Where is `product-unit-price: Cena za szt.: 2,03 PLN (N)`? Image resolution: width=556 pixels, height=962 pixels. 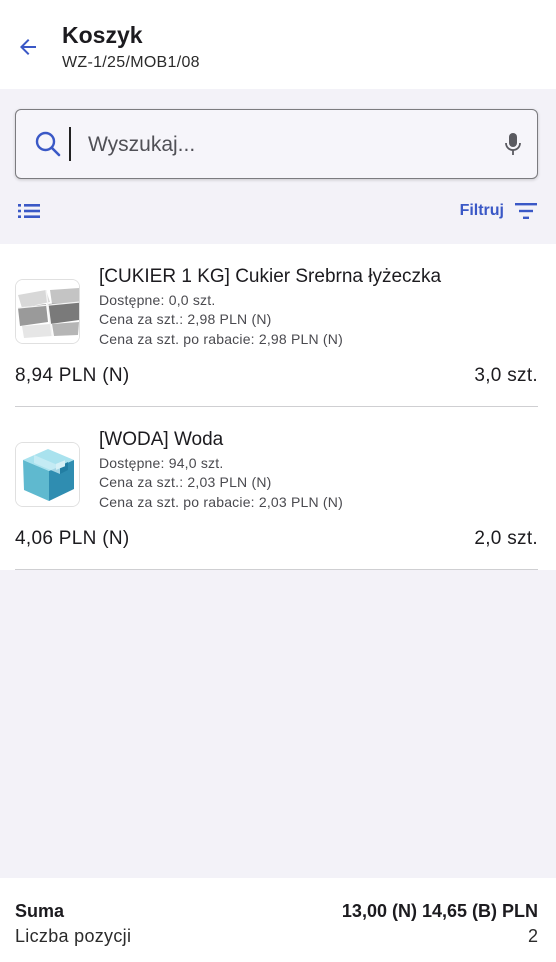 product-unit-price: Cena za szt.: 2,03 PLN (N) is located at coordinates (185, 482).